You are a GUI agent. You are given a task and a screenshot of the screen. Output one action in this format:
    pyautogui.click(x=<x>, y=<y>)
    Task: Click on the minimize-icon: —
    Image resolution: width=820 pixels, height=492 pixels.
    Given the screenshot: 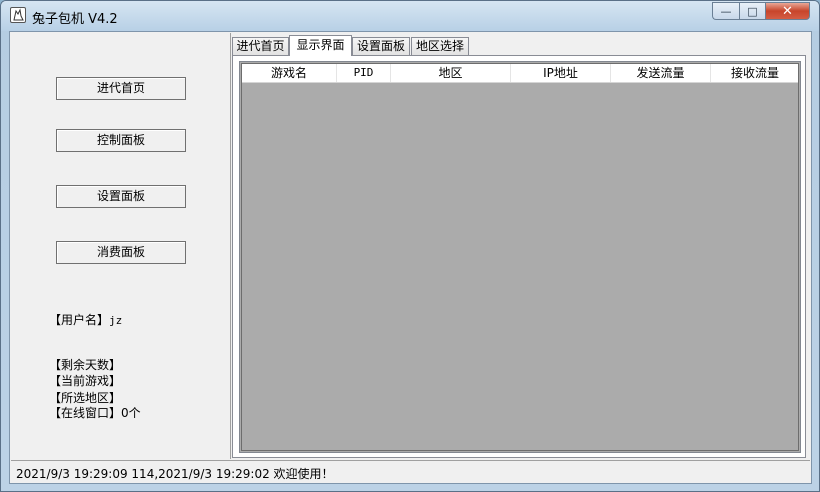 What is the action you would take?
    pyautogui.click(x=726, y=11)
    